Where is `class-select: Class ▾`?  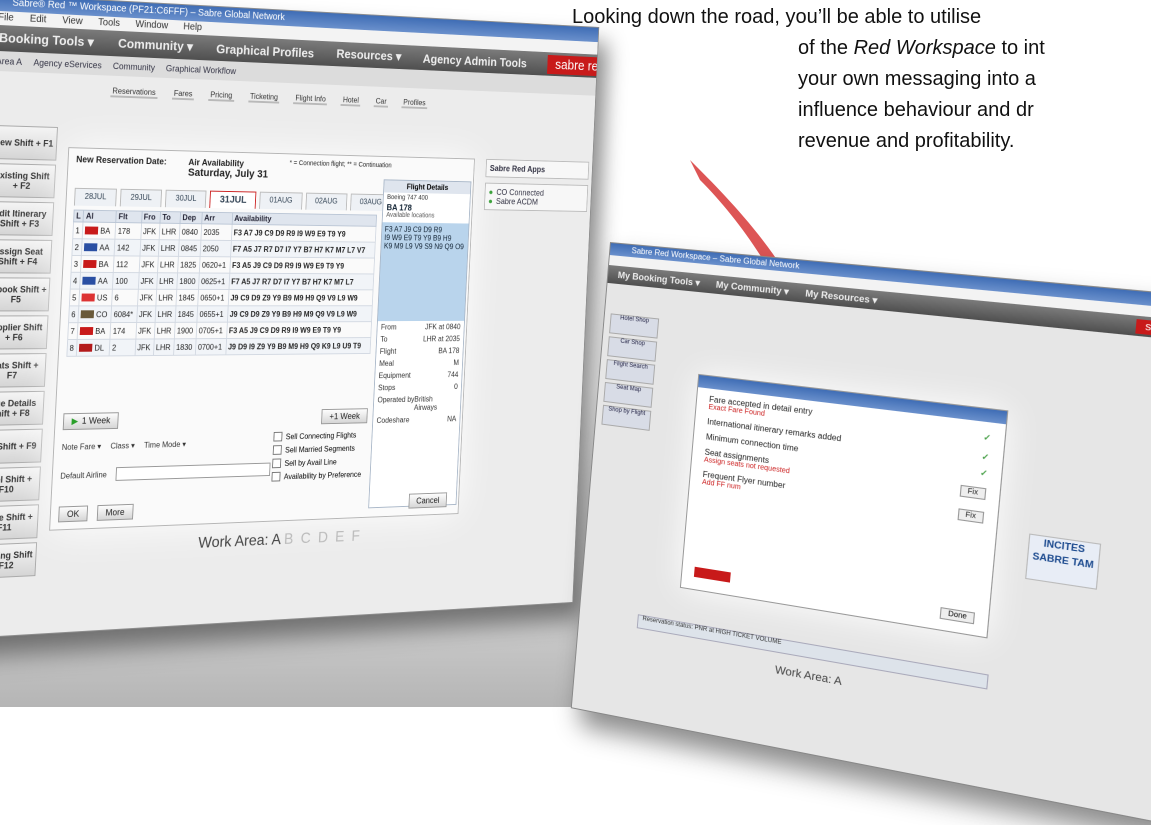
class-select: Class ▾ is located at coordinates (122, 445).